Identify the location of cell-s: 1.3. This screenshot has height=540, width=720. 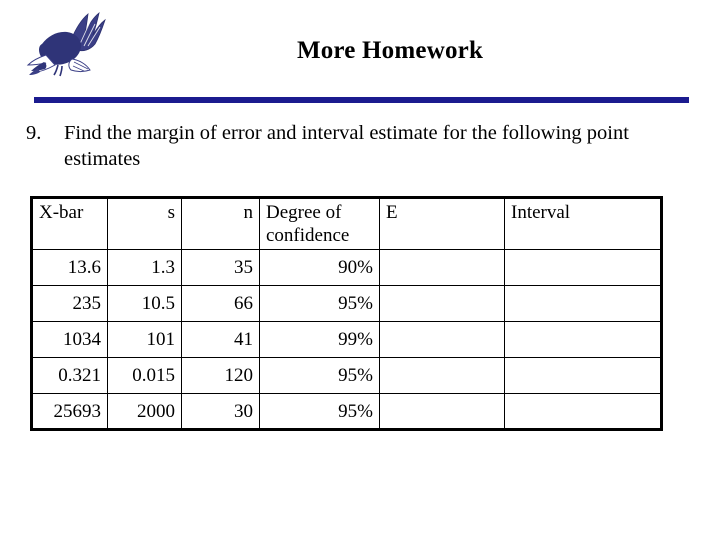
(144, 267).